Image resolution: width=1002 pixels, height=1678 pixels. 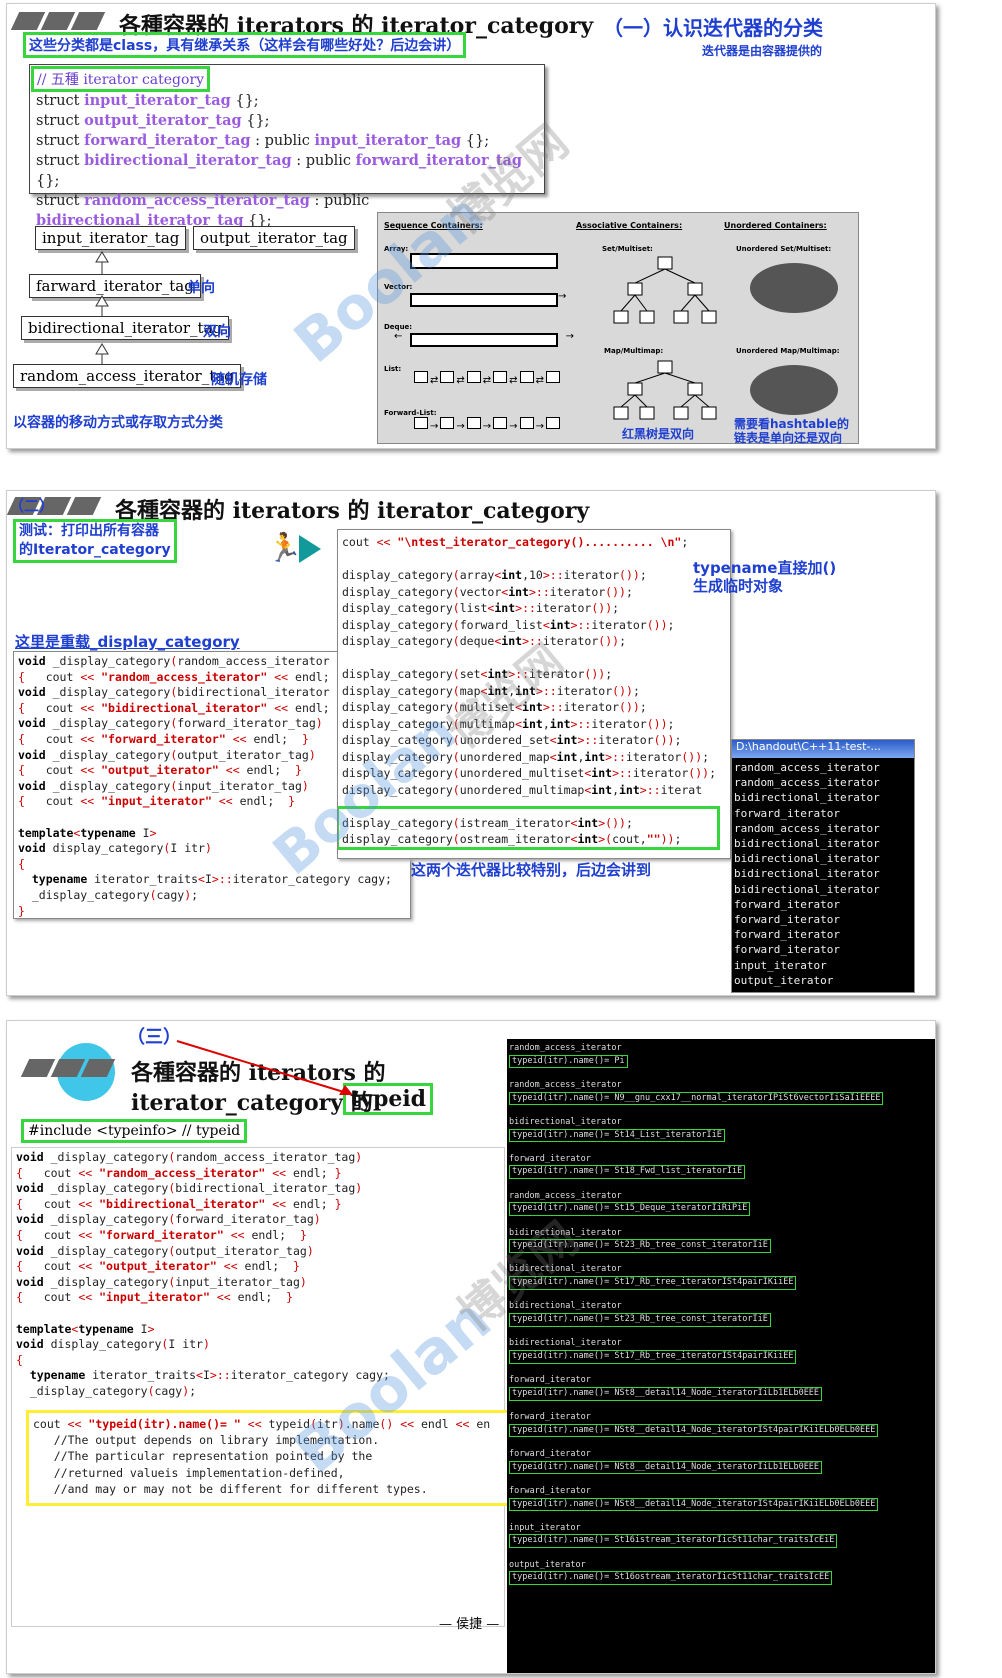 What do you see at coordinates (487, 424) in the screenshot?
I see `forward-list-shape: → → → → →` at bounding box center [487, 424].